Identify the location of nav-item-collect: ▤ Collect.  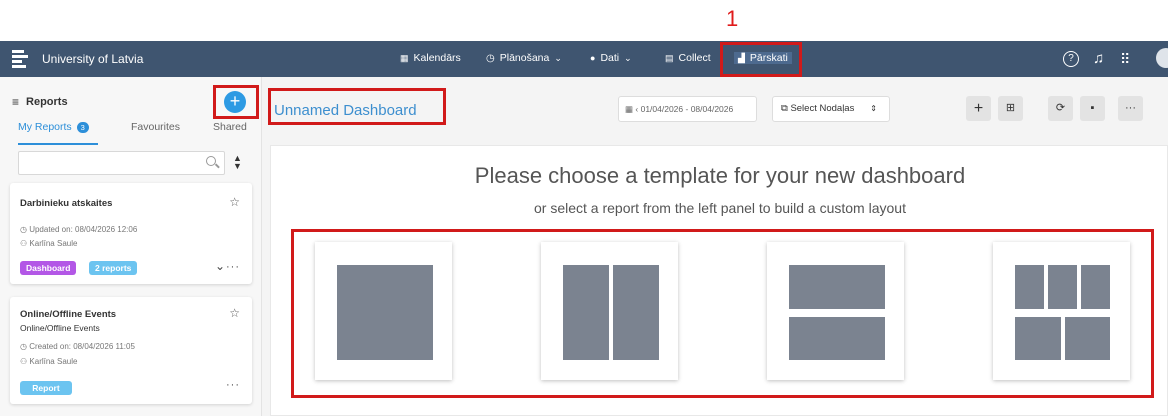
(688, 58).